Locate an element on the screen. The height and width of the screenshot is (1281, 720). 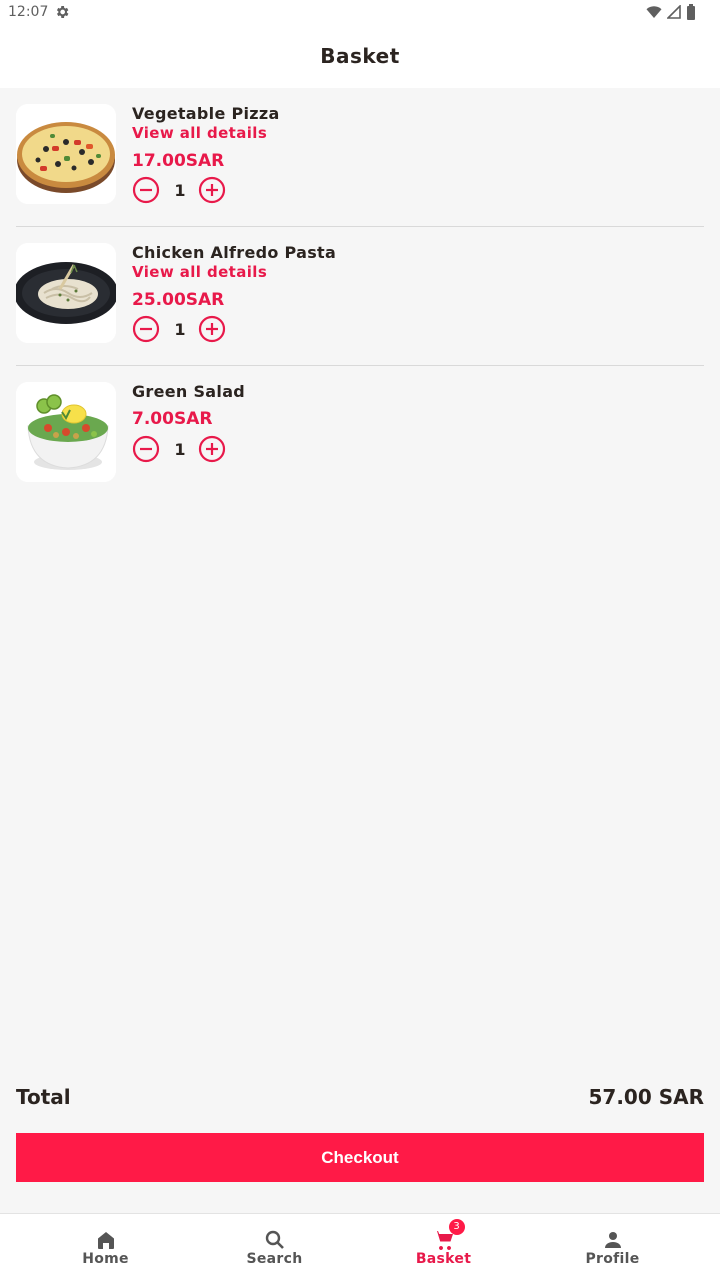
item-price: 7.00SAR is located at coordinates (172, 419).